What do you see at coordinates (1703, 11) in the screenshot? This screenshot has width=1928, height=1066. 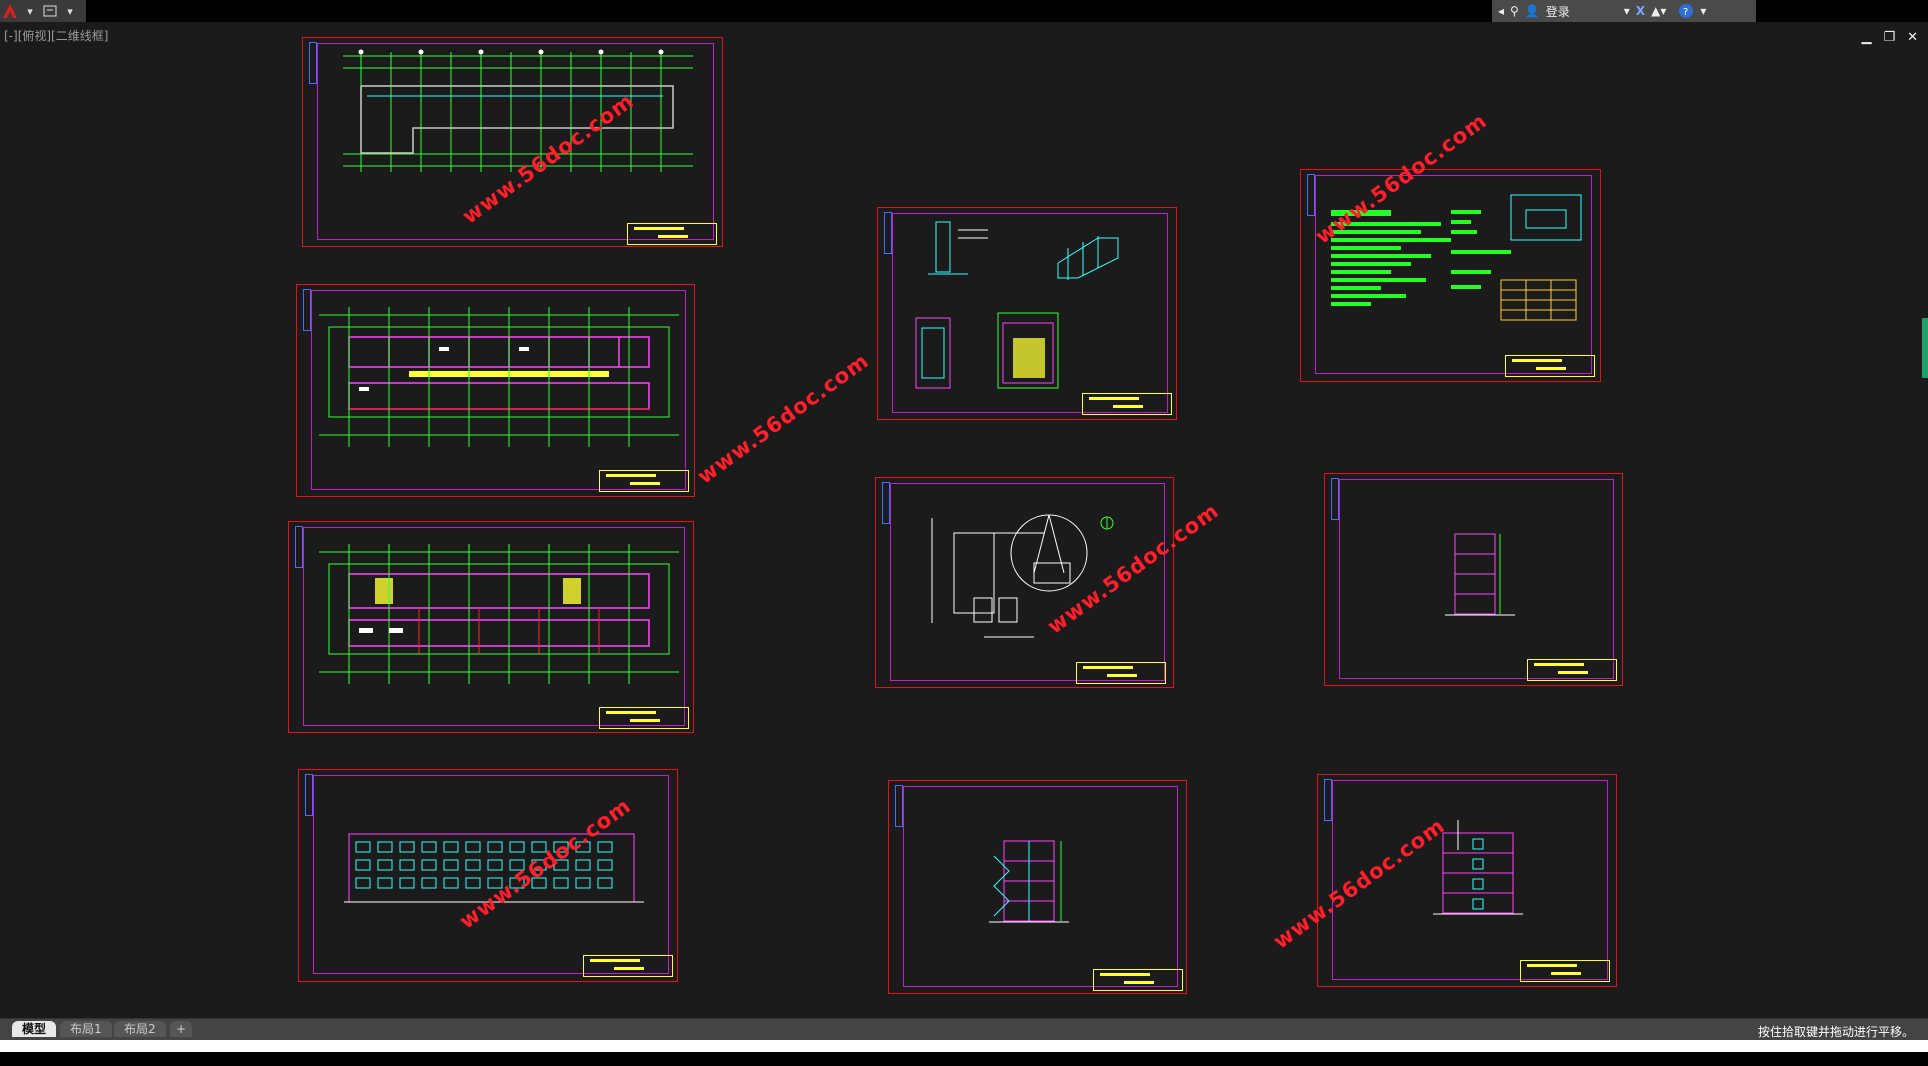 I see `help-dropdown-icon: ▾` at bounding box center [1703, 11].